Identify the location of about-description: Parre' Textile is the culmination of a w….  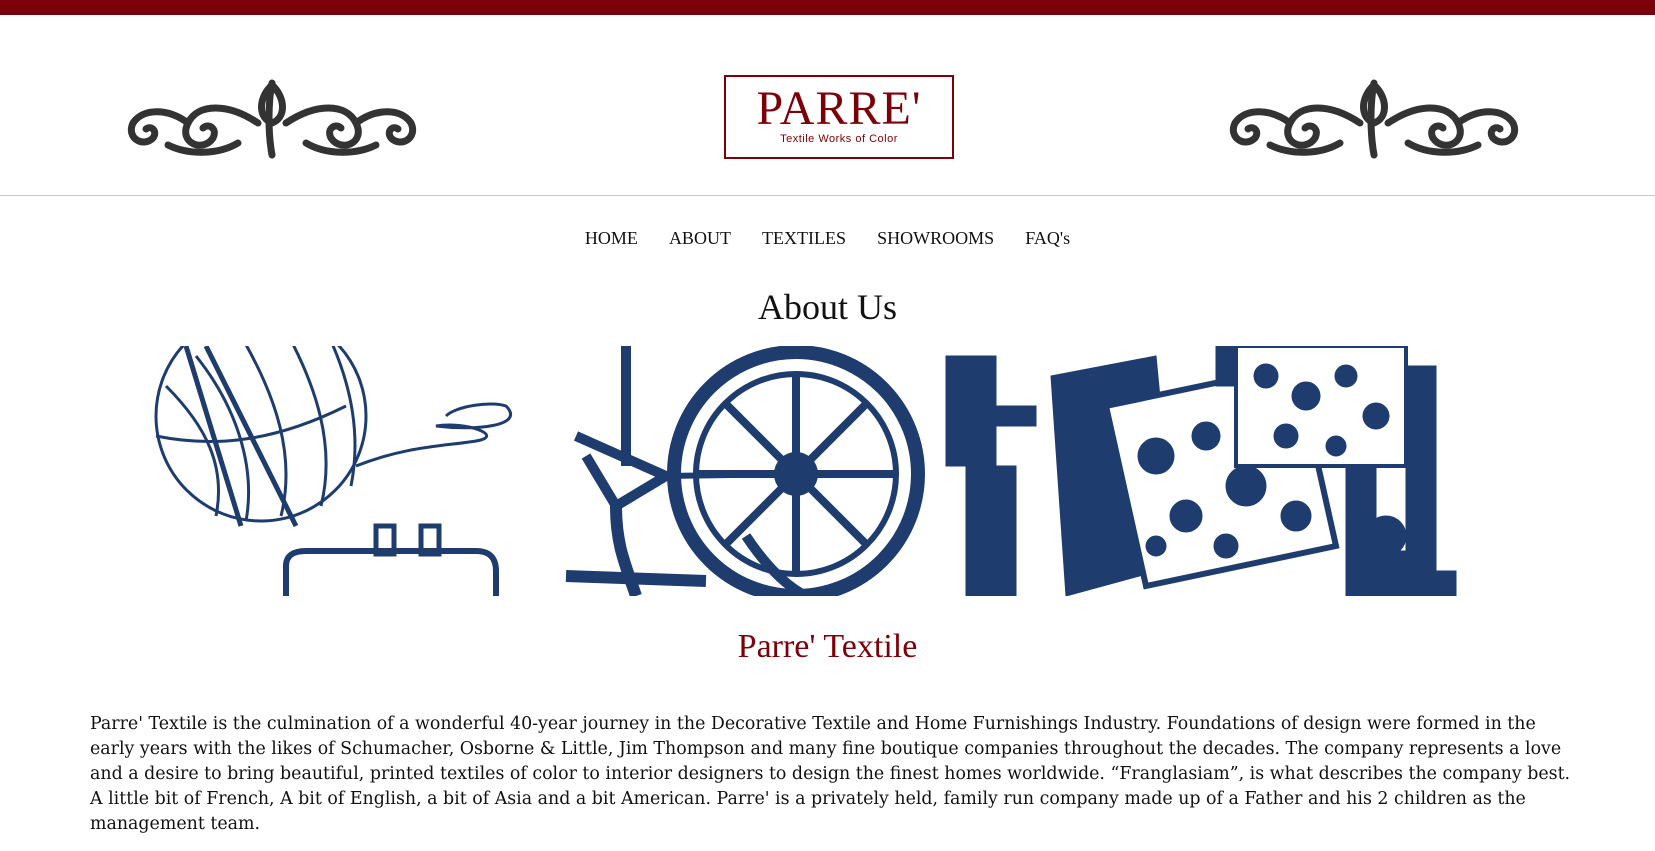
(830, 774).